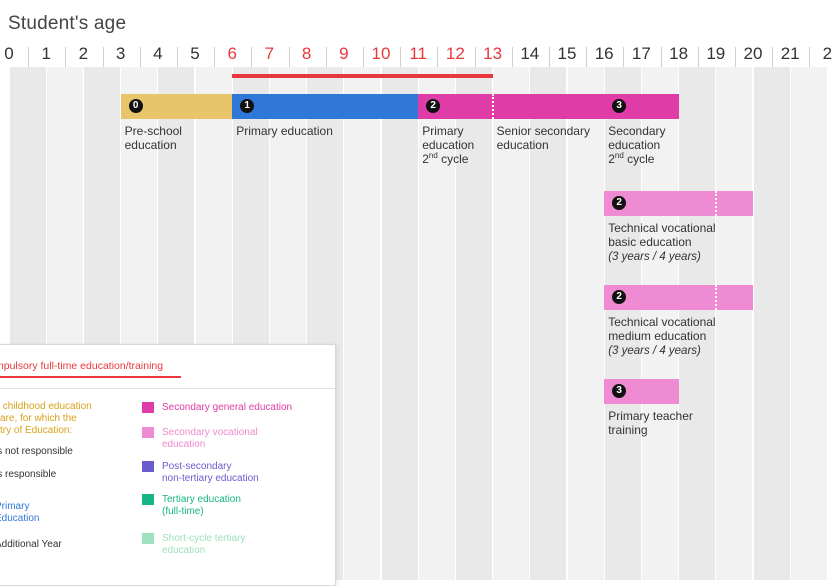 The width and height of the screenshot is (836, 586). Describe the element at coordinates (790, 53) in the screenshot. I see `age-tick-label: 21` at that location.